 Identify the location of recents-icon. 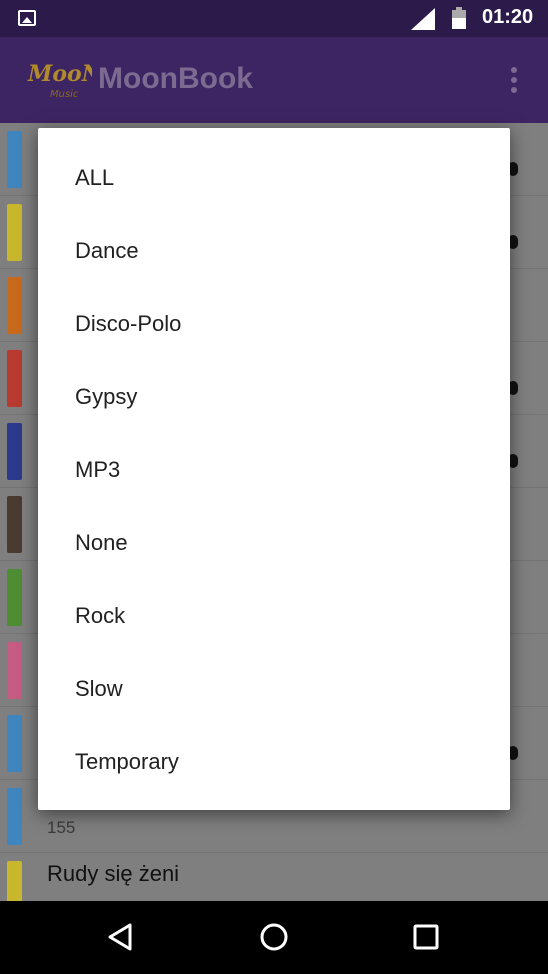
(426, 937).